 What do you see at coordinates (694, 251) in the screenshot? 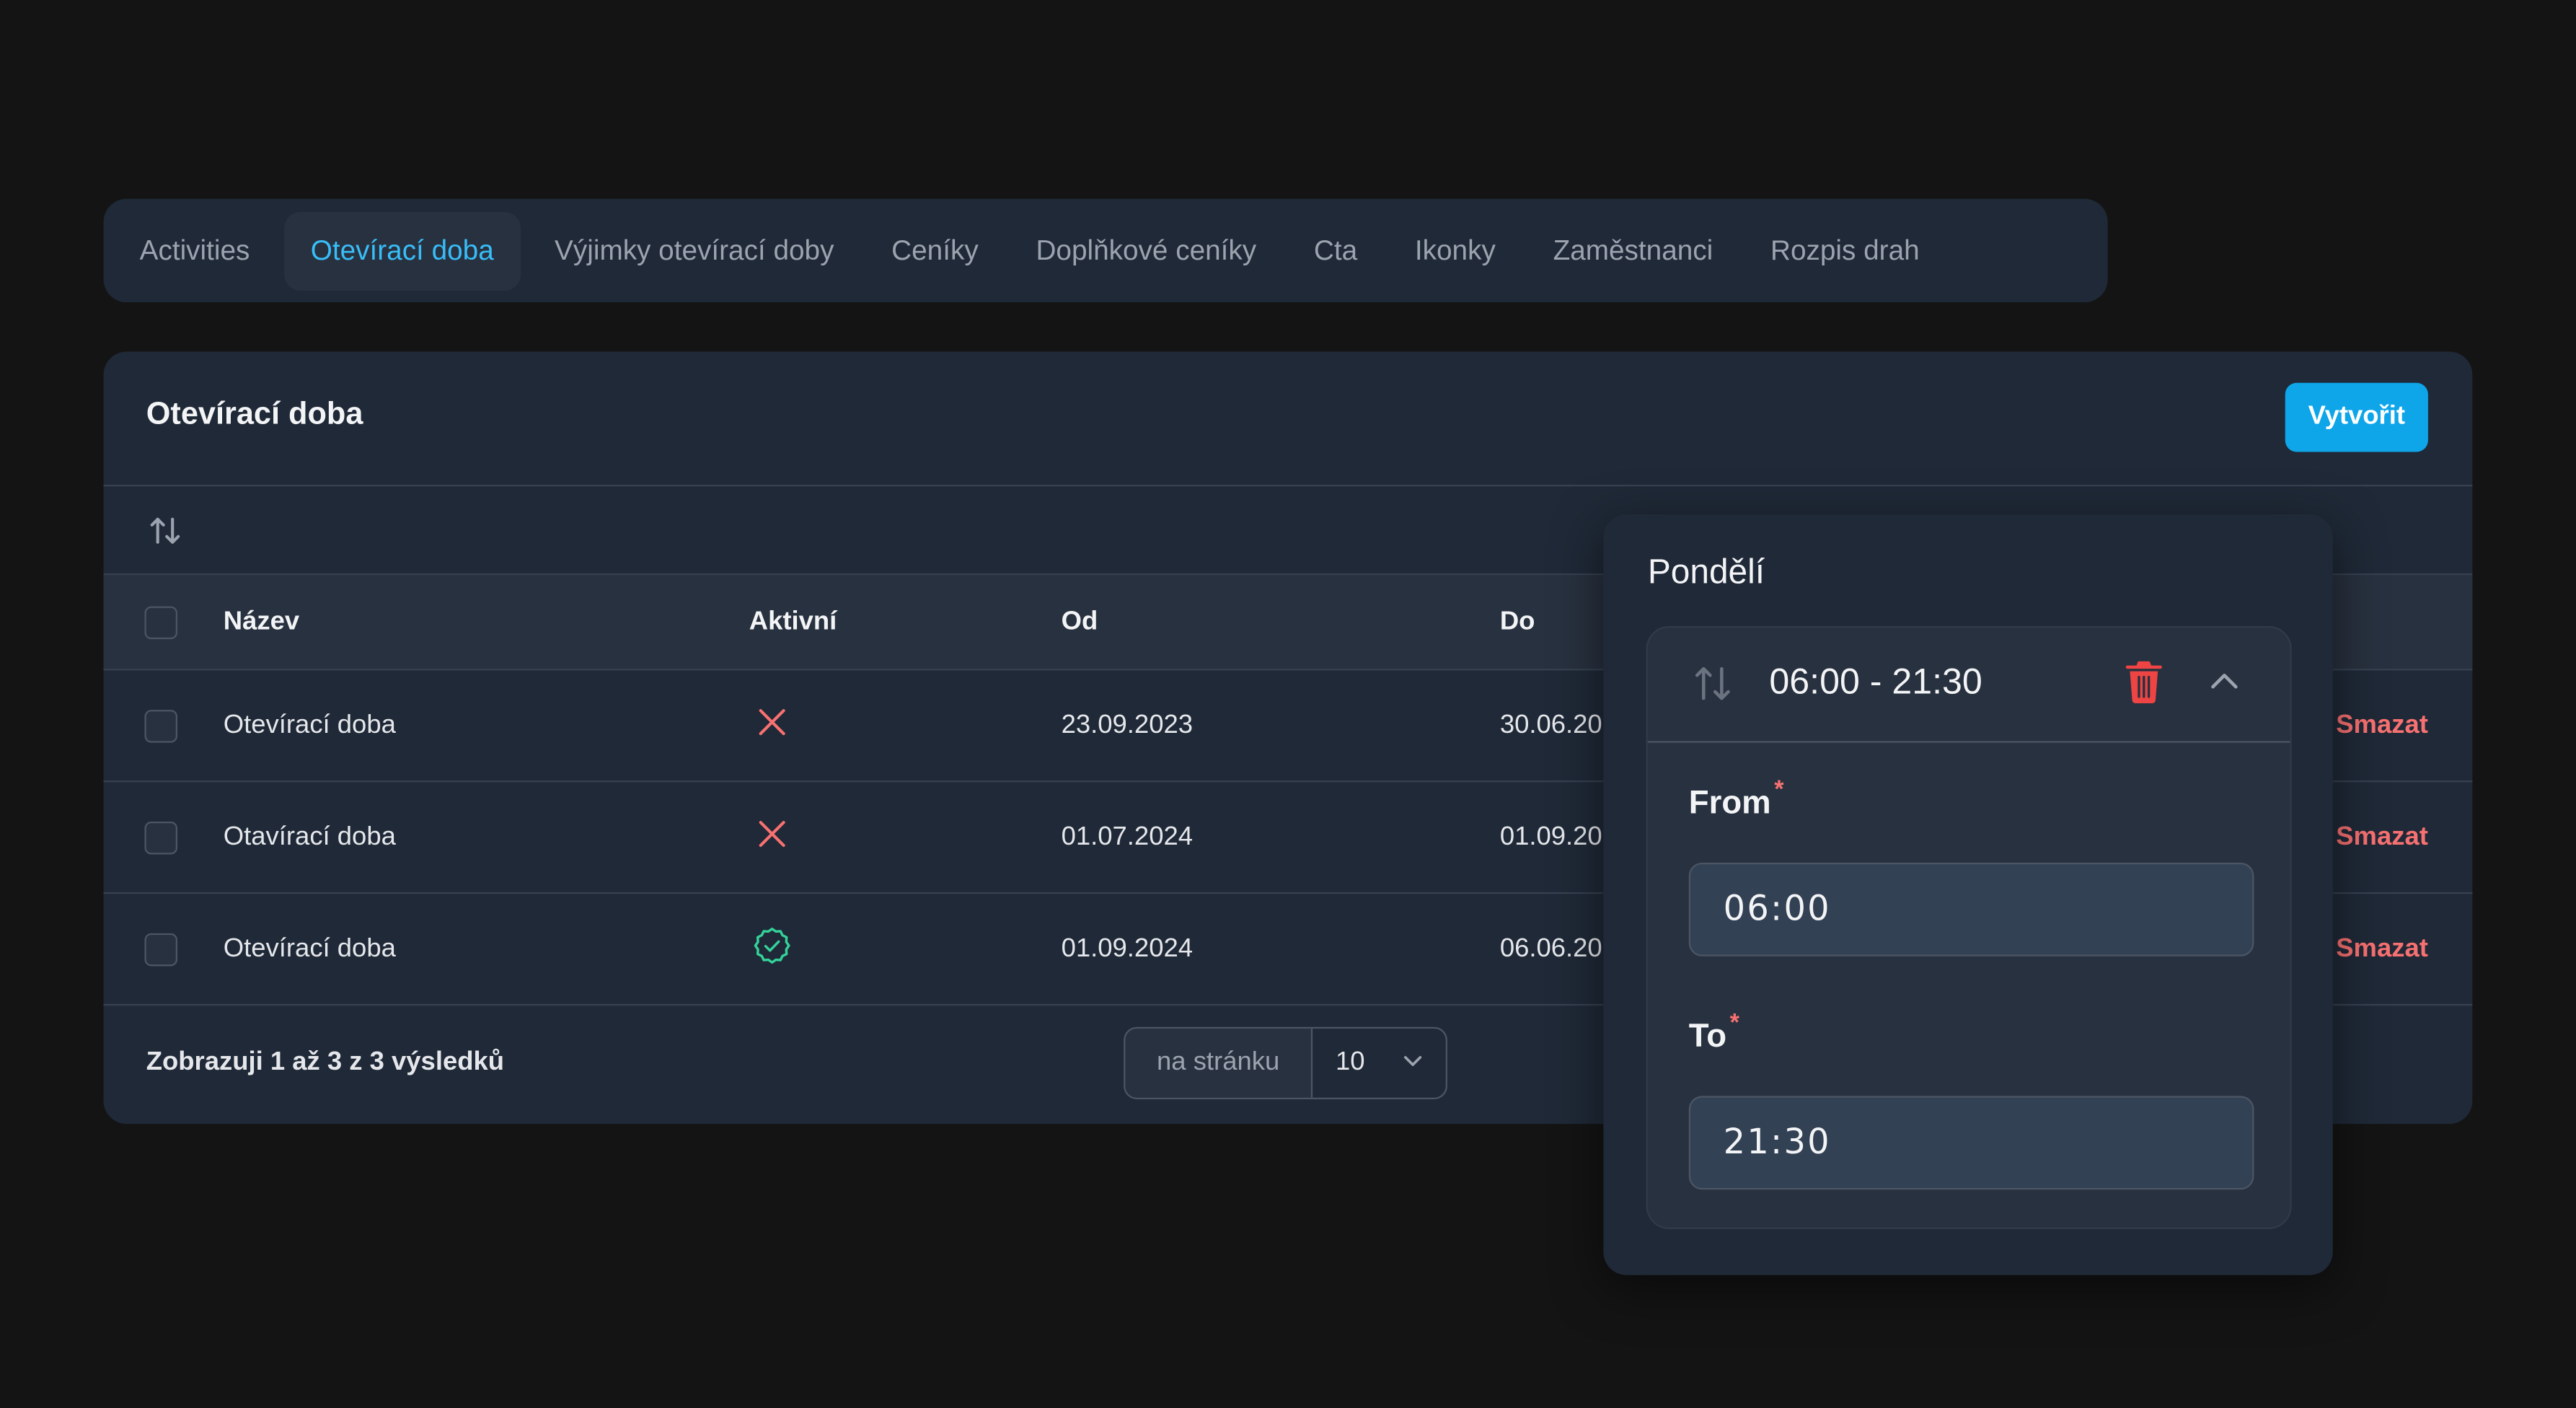
I see `tab-vyjimky-oteviraci-doby: Výjimky otevírací doby` at bounding box center [694, 251].